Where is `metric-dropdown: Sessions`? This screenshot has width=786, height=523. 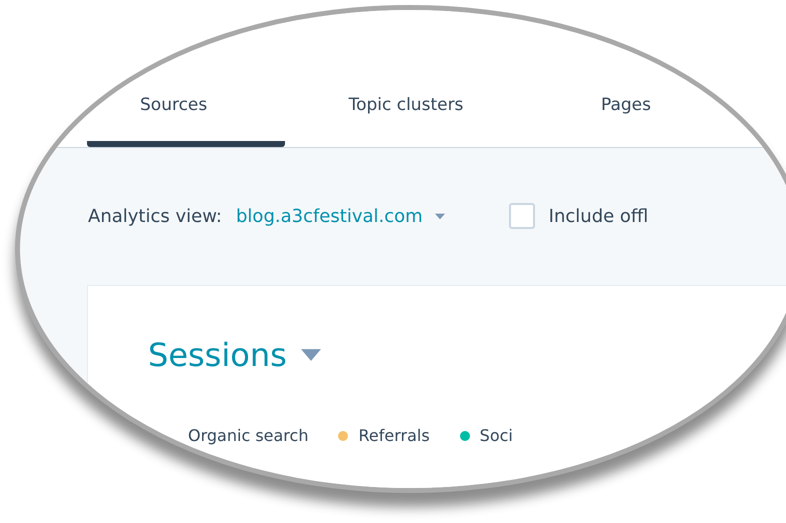
metric-dropdown: Sessions is located at coordinates (234, 354).